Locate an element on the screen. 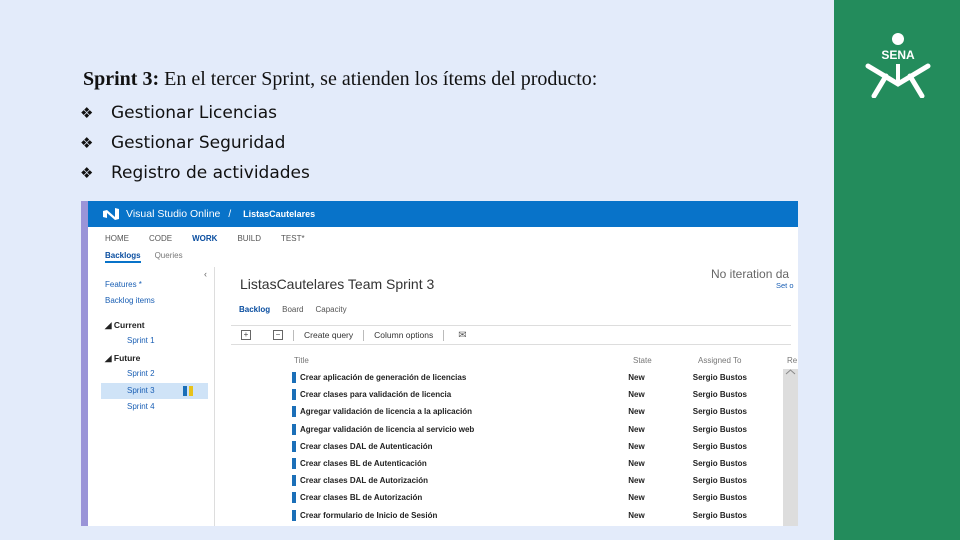 This screenshot has height=540, width=960. menu-work: WORK is located at coordinates (204, 238).